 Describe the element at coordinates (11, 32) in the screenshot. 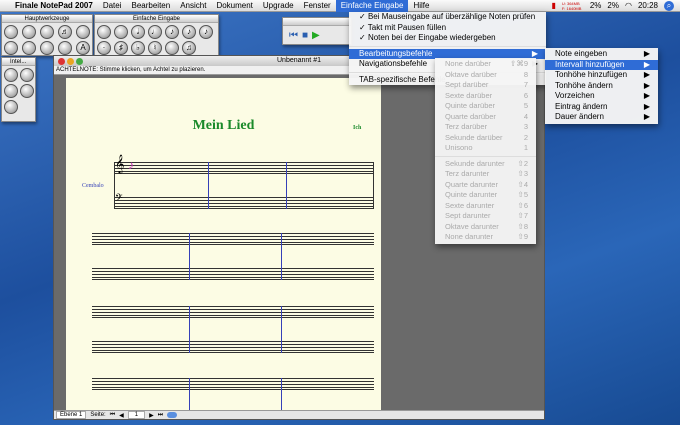

I see `selection-tool-icon` at that location.